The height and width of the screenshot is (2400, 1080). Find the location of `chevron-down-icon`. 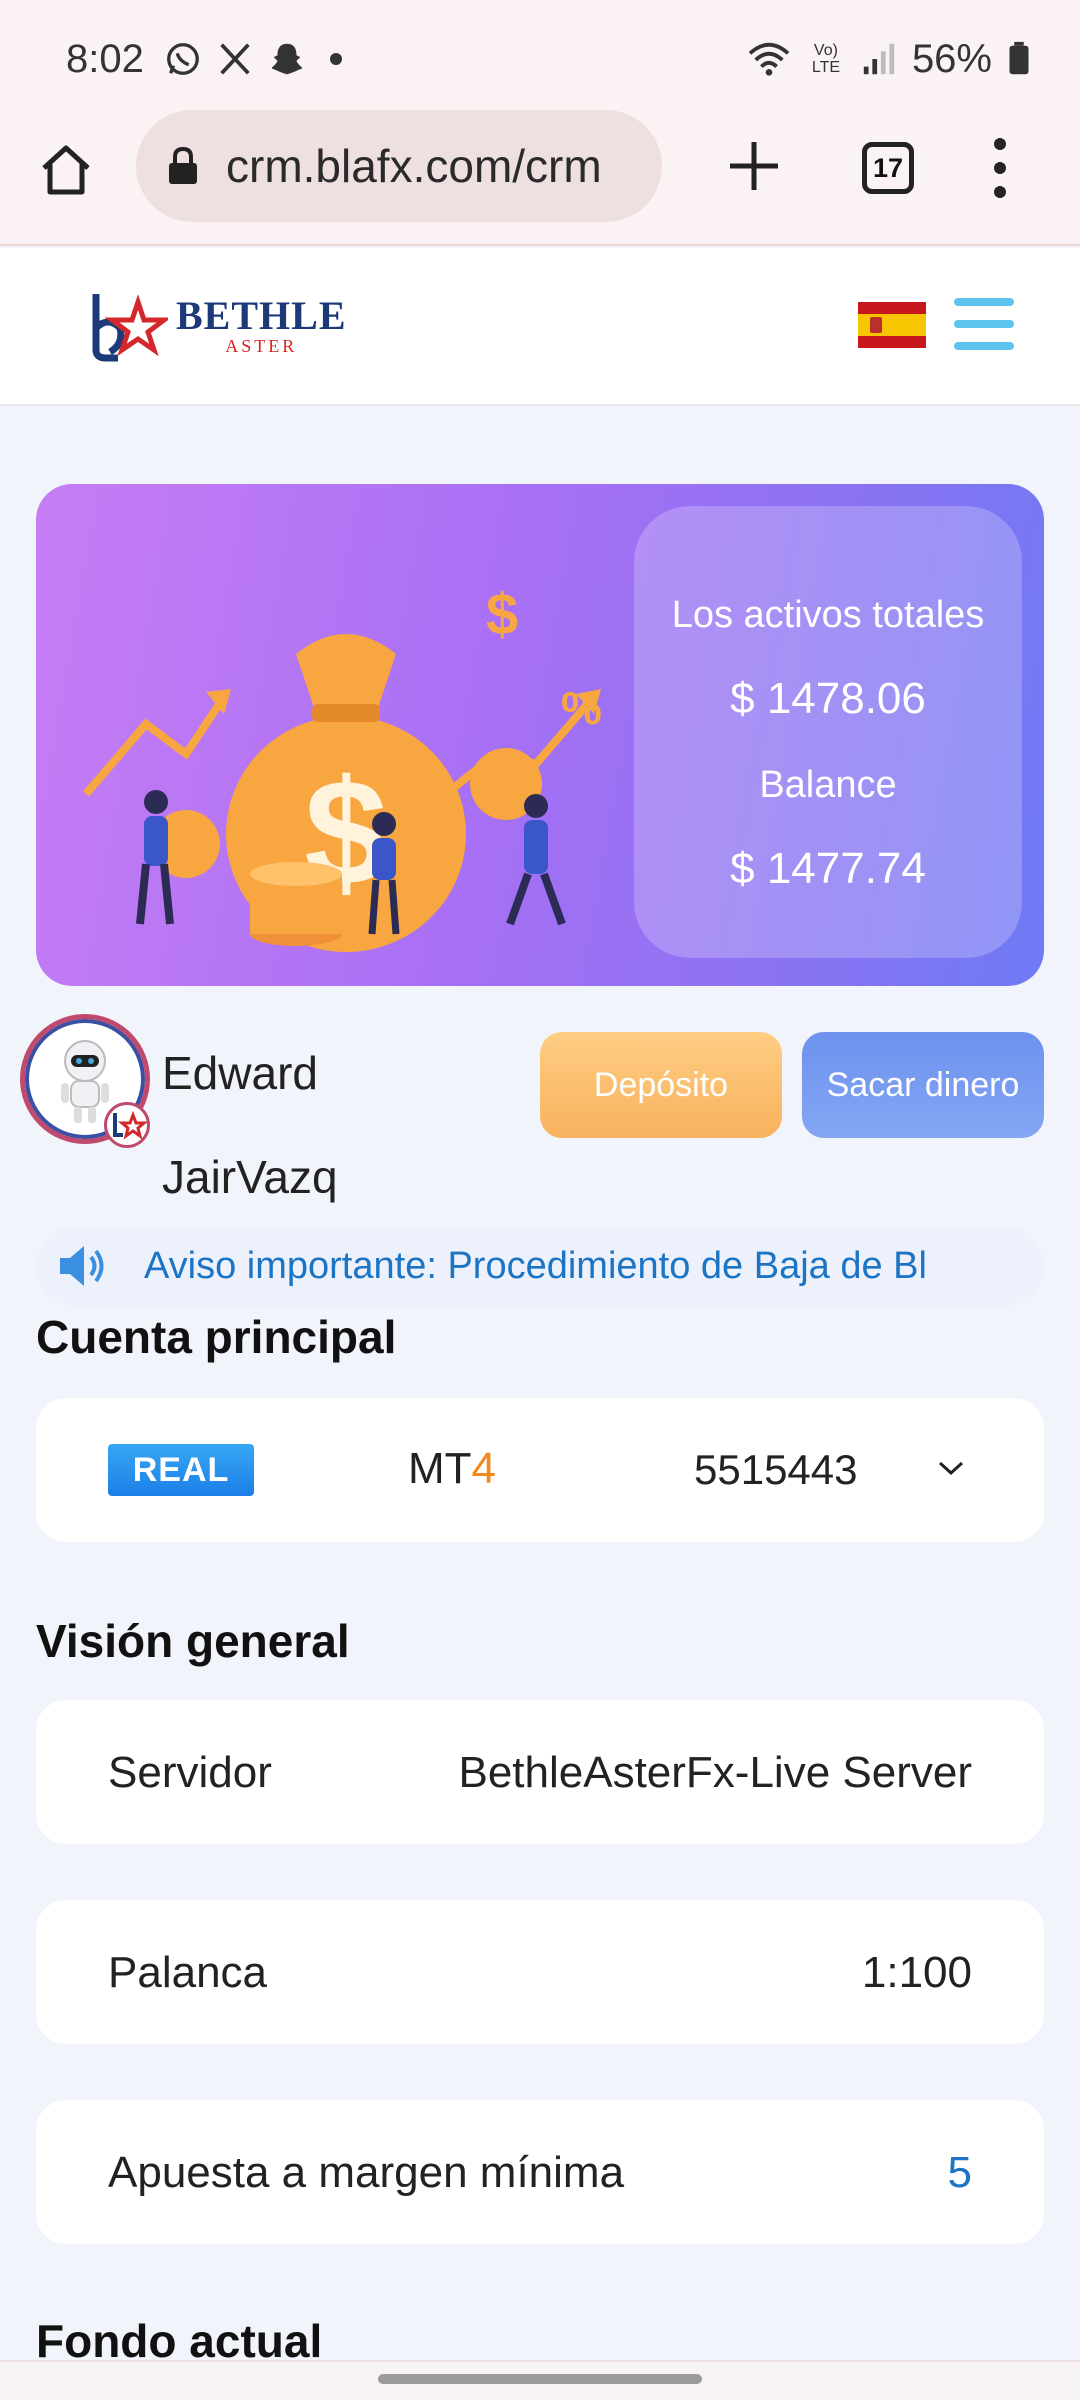

chevron-down-icon is located at coordinates (951, 1468).